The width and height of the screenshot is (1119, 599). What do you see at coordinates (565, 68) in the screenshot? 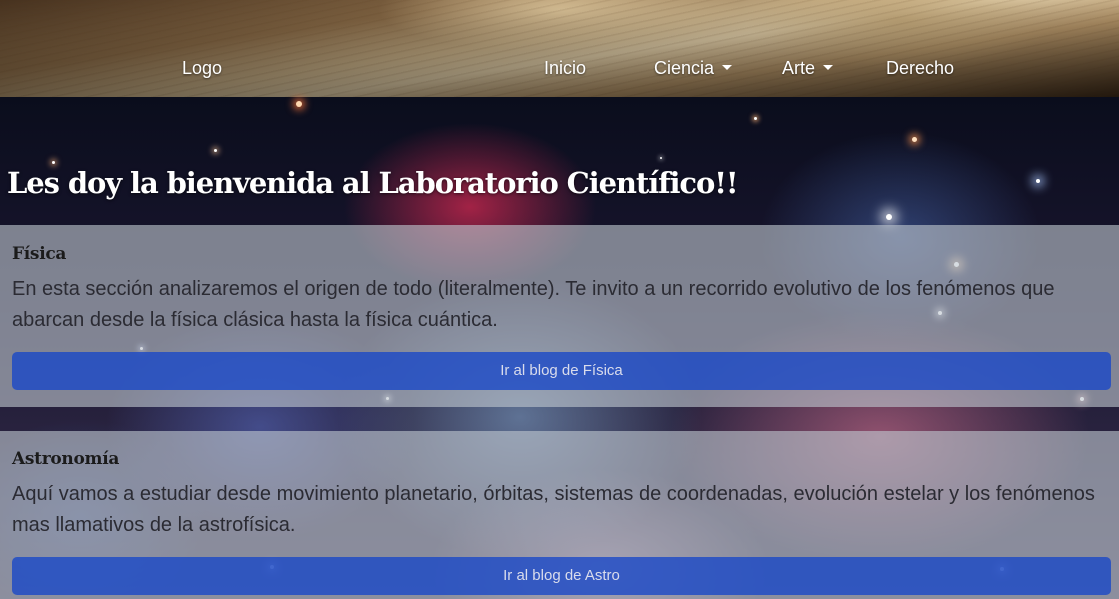
I see `nav-link-inicio: Inicio` at bounding box center [565, 68].